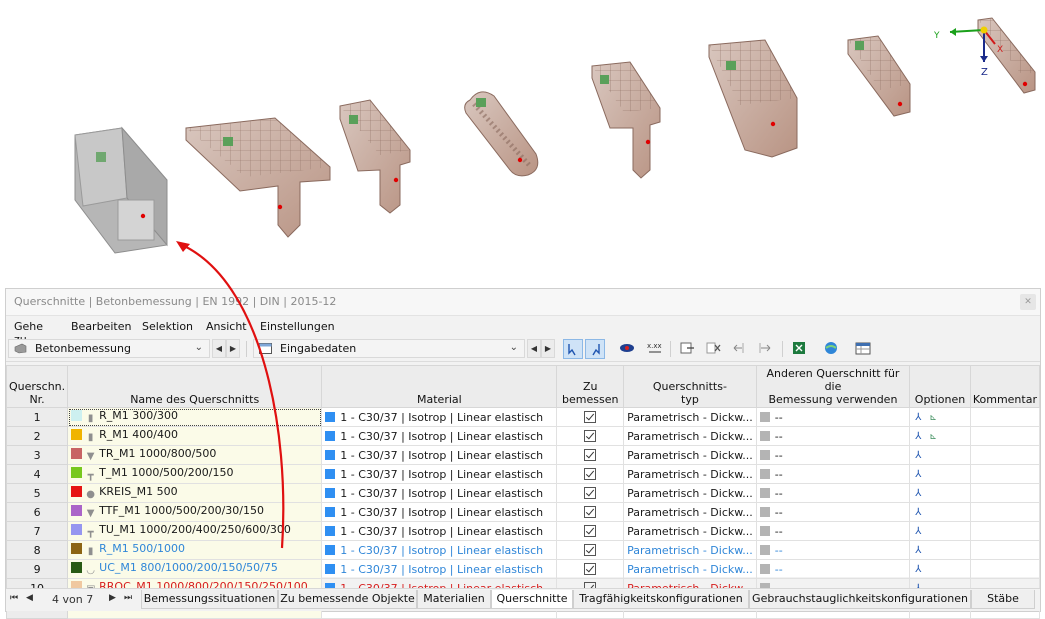 The width and height of the screenshot is (1045, 619). What do you see at coordinates (753, 98) in the screenshot?
I see `member-trapezoid` at bounding box center [753, 98].